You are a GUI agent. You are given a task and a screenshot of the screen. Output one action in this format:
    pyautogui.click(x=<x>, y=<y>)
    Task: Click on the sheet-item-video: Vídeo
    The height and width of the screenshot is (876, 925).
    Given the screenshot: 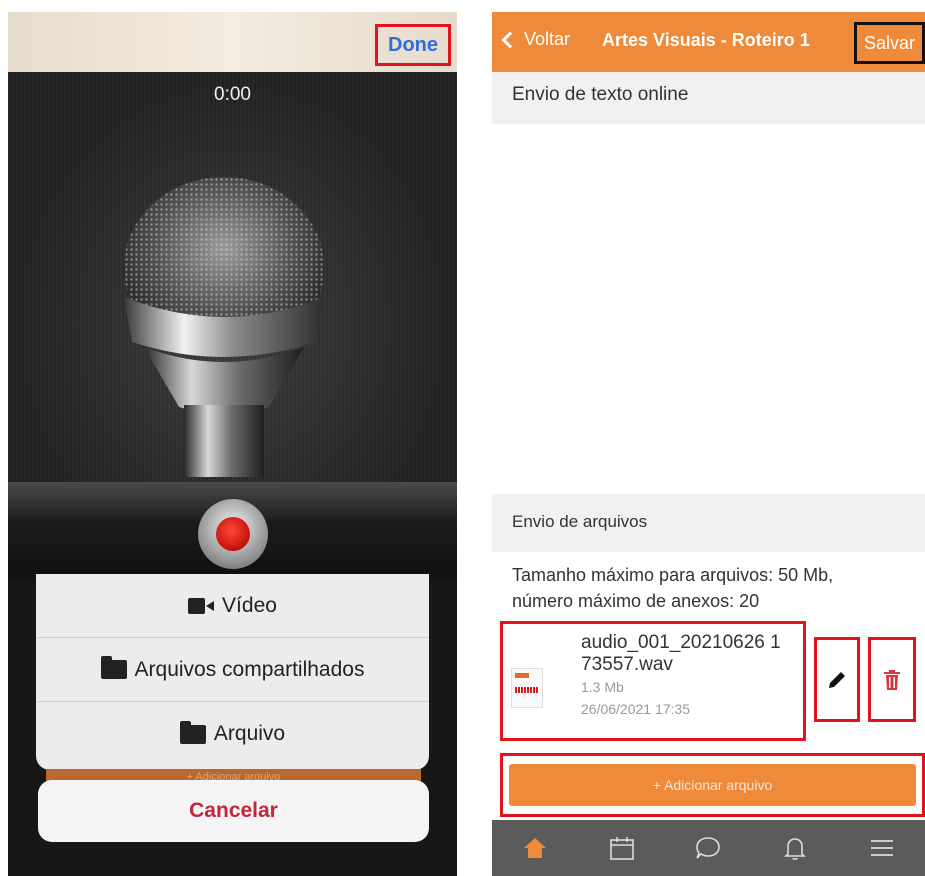 What is the action you would take?
    pyautogui.click(x=232, y=606)
    